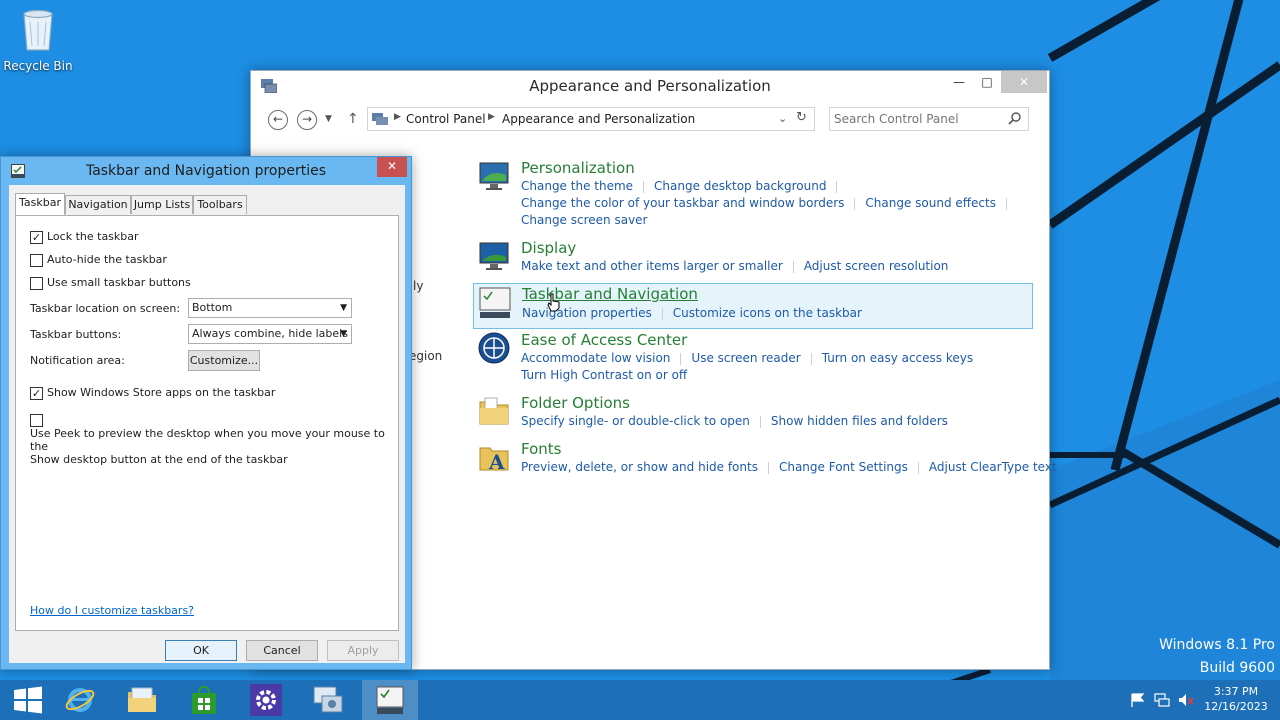 The width and height of the screenshot is (1280, 720). I want to click on accommodate-low-vision-link: Accommodate low vision, so click(595, 358).